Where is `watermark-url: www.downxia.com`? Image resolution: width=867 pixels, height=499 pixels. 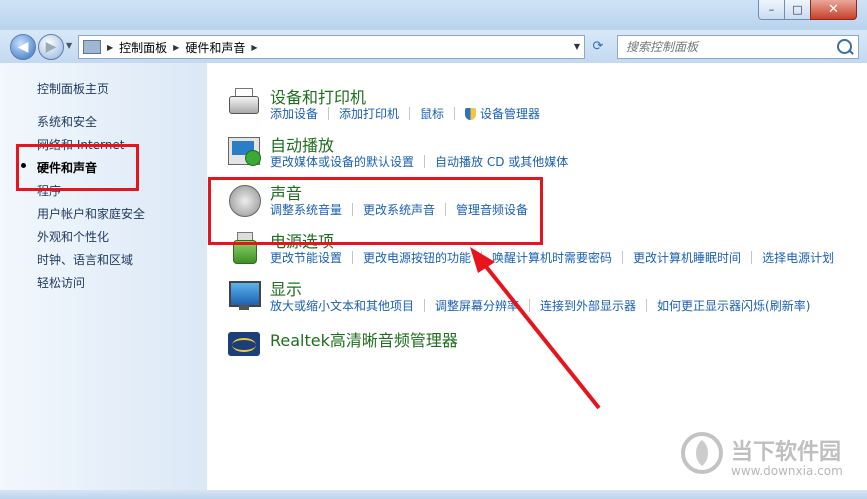
watermark-url: www.downxia.com is located at coordinates (787, 471).